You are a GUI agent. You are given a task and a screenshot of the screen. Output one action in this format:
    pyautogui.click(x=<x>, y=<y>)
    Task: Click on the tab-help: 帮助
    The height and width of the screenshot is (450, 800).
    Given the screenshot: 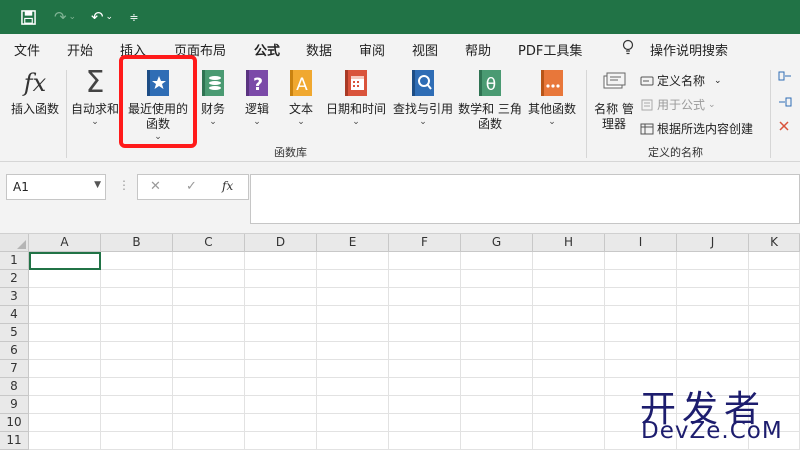 What is the action you would take?
    pyautogui.click(x=478, y=49)
    